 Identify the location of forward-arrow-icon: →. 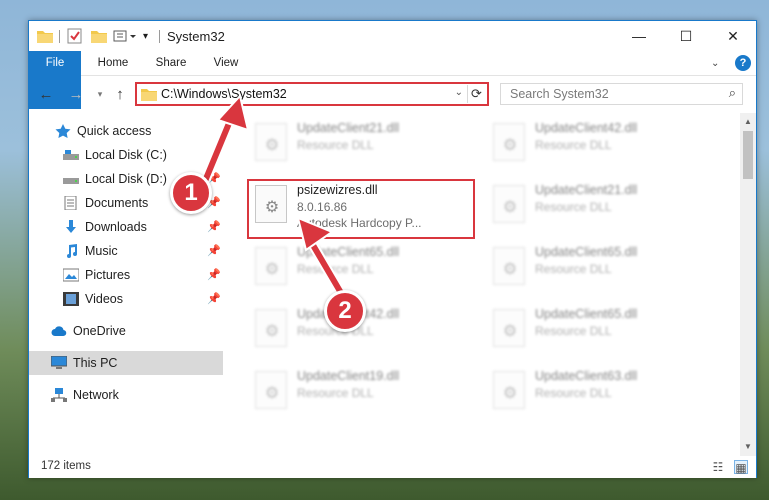
(76, 94).